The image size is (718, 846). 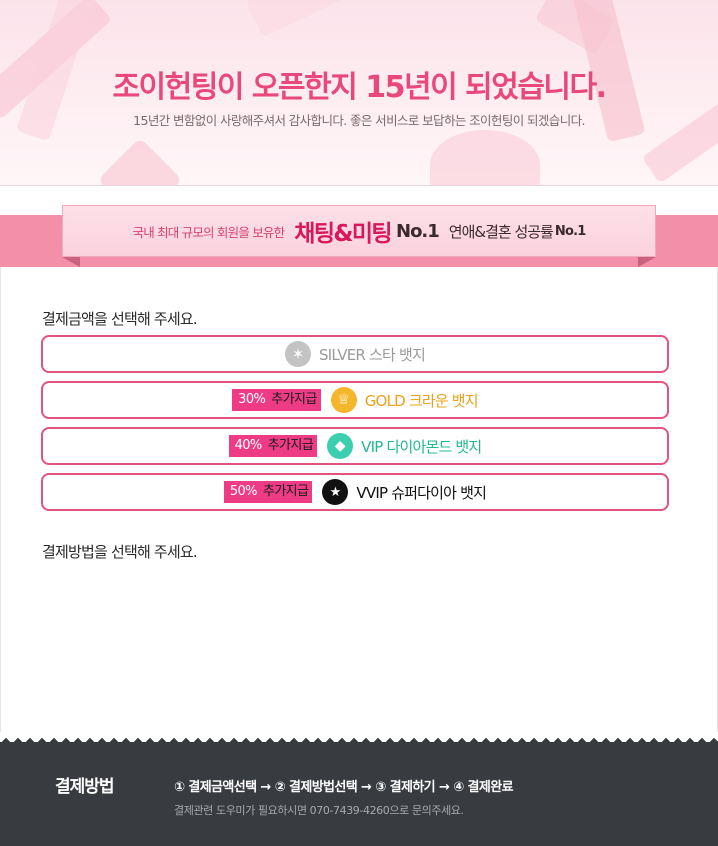 I want to click on bonus-tag: 40% 추가지급, so click(x=273, y=446).